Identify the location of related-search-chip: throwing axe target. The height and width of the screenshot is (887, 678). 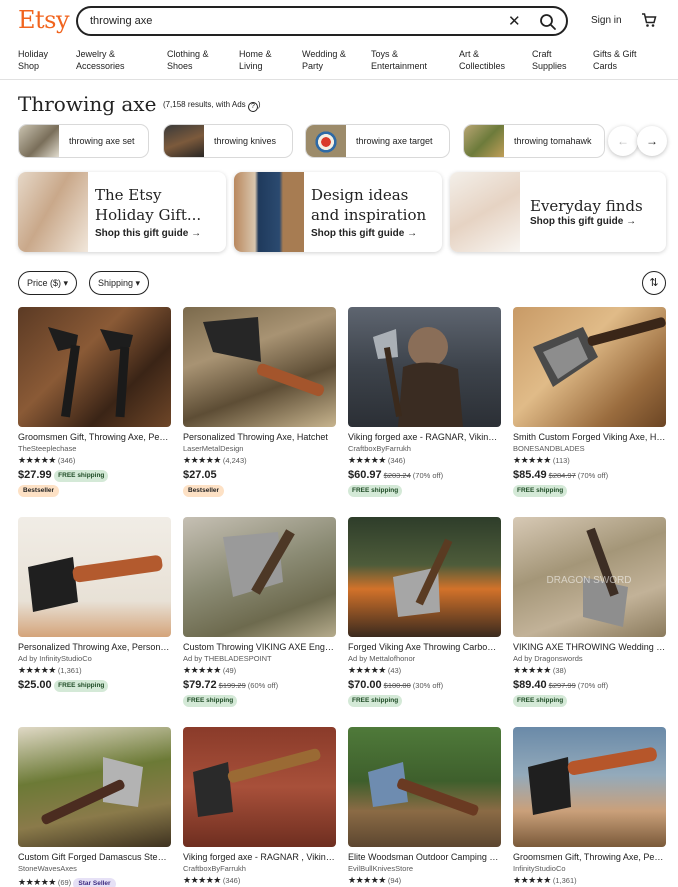
(377, 141).